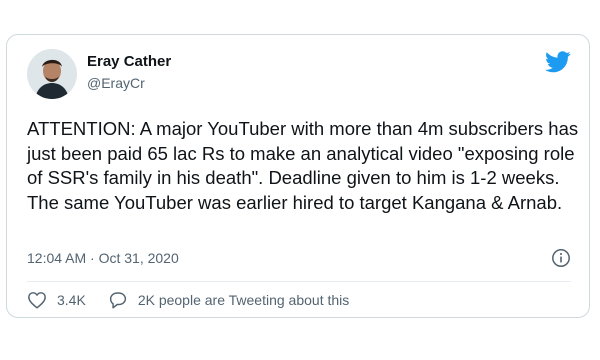 Image resolution: width=600 pixels, height=360 pixels. Describe the element at coordinates (71, 300) in the screenshot. I see `like-count: 3.4K` at that location.